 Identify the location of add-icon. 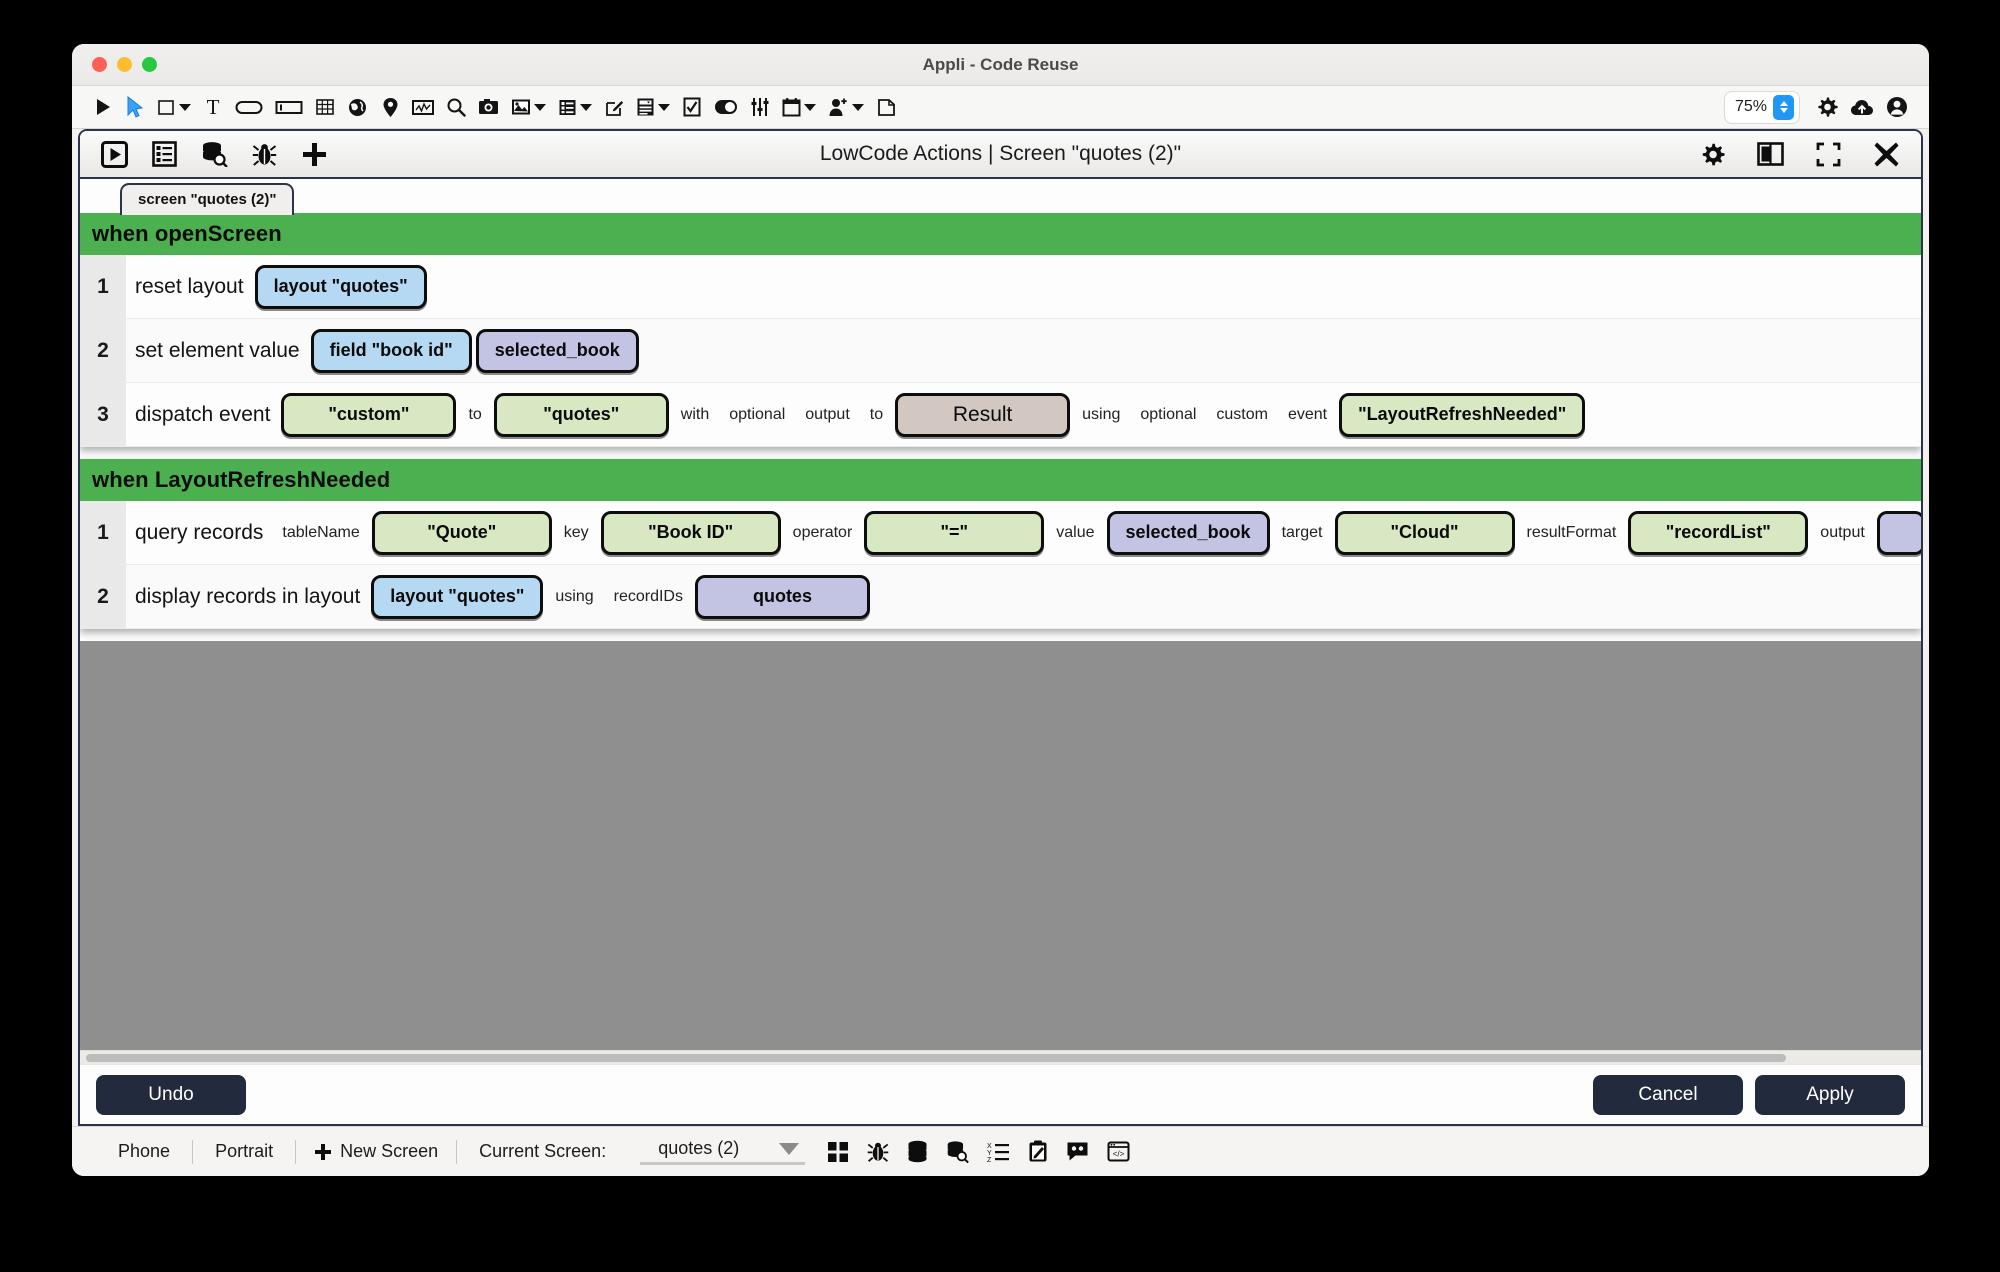
(314, 154).